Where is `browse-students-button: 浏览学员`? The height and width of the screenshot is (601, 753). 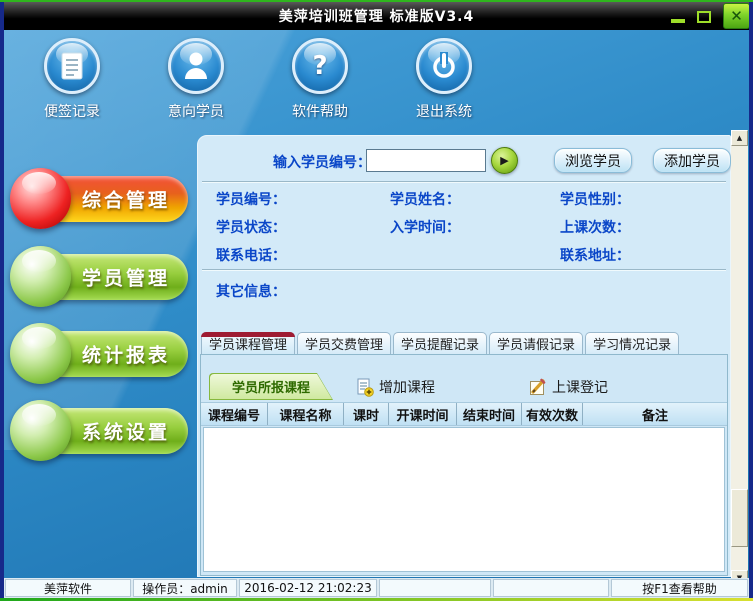 browse-students-button: 浏览学员 is located at coordinates (593, 160).